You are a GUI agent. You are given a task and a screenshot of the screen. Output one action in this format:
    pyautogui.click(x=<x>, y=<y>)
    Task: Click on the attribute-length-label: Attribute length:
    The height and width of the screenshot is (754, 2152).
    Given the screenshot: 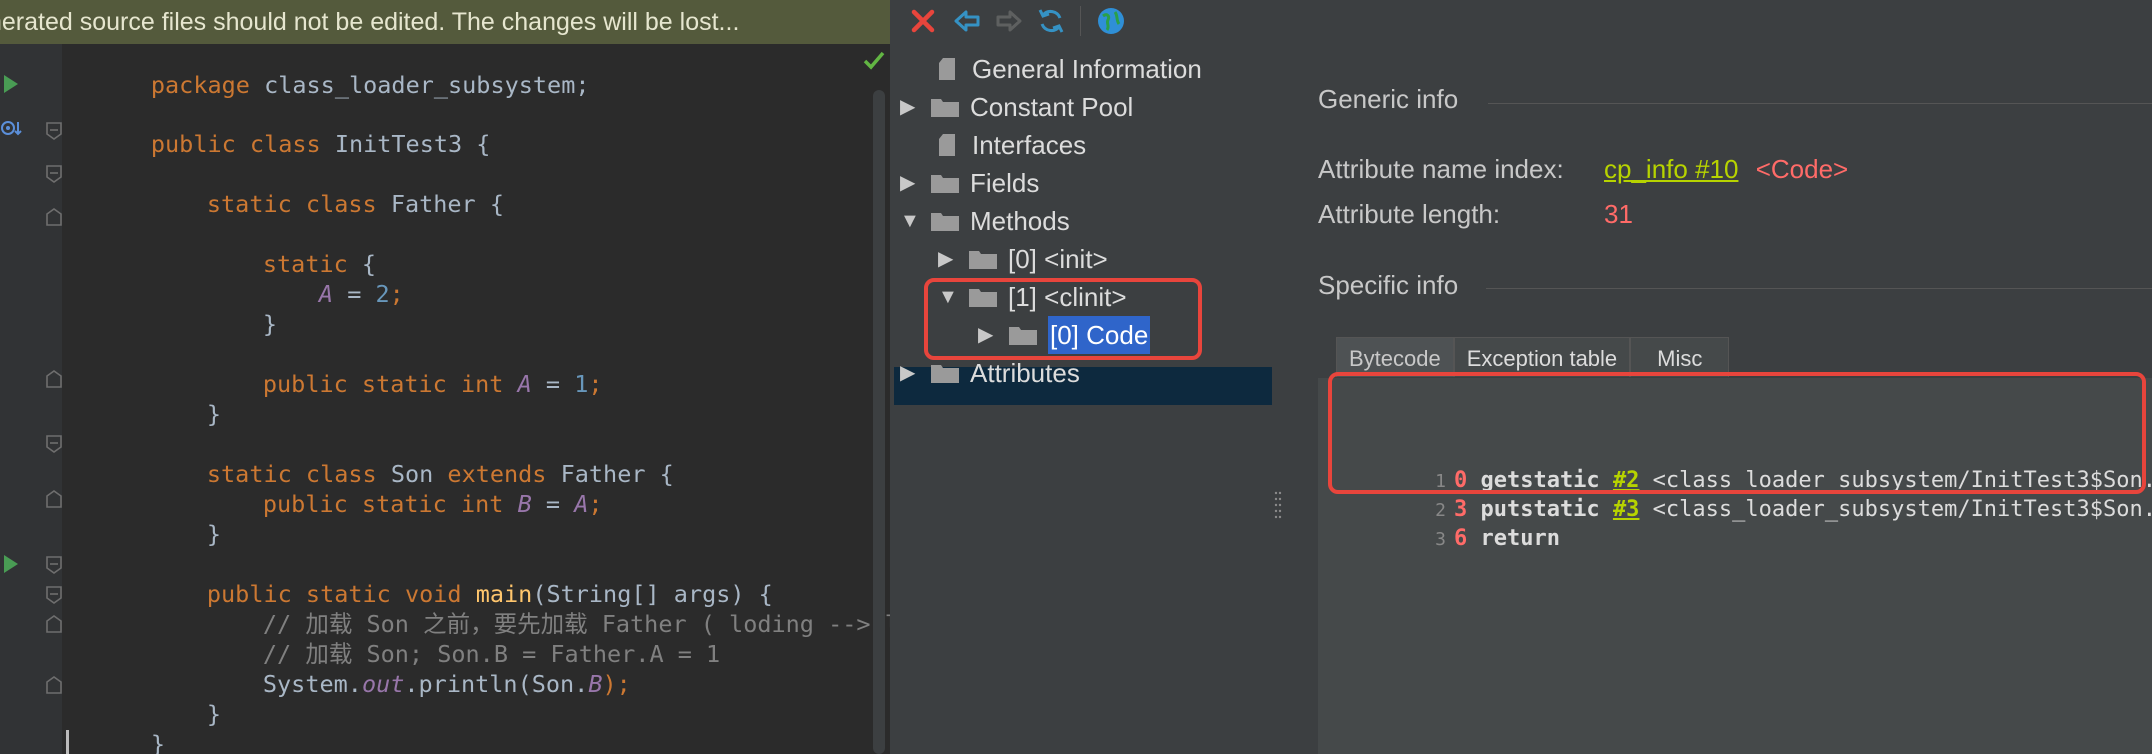 What is the action you would take?
    pyautogui.click(x=1409, y=214)
    